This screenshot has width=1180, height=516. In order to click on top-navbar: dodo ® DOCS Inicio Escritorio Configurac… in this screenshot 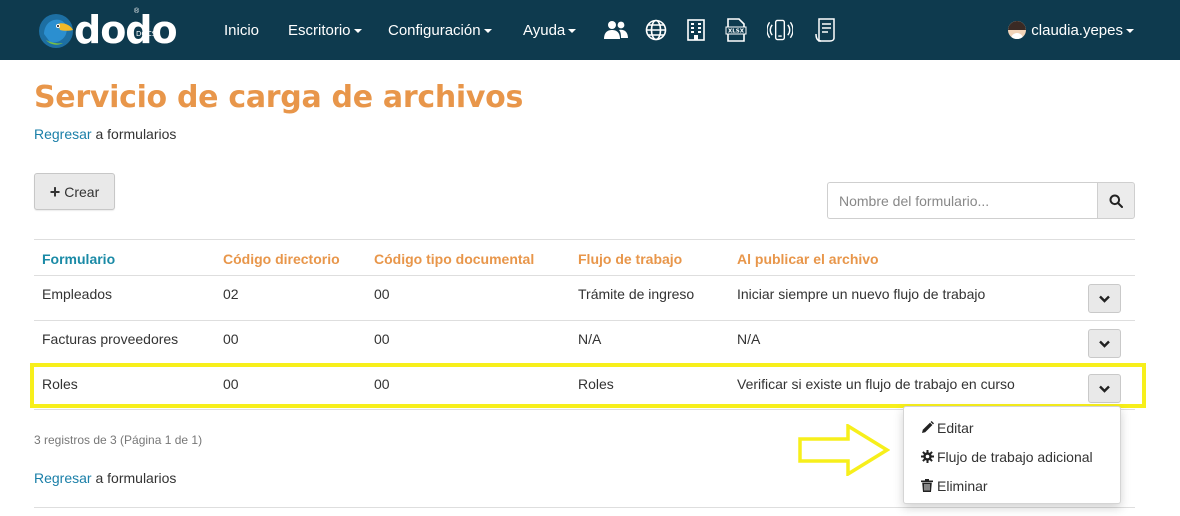, I will do `click(590, 30)`.